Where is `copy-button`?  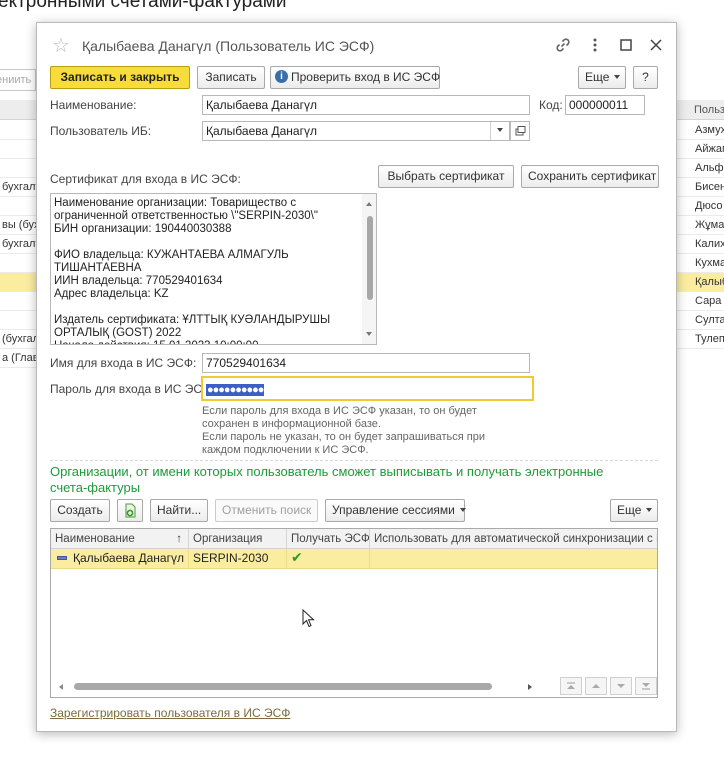 copy-button is located at coordinates (130, 510).